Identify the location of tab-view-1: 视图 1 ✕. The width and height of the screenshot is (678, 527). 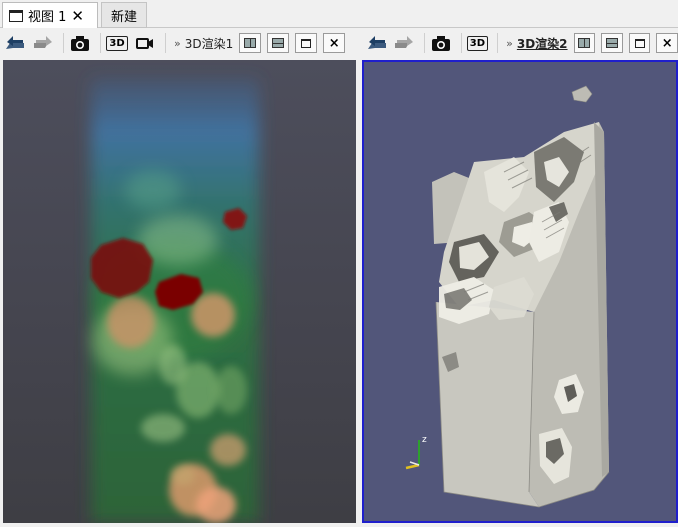
(50, 15).